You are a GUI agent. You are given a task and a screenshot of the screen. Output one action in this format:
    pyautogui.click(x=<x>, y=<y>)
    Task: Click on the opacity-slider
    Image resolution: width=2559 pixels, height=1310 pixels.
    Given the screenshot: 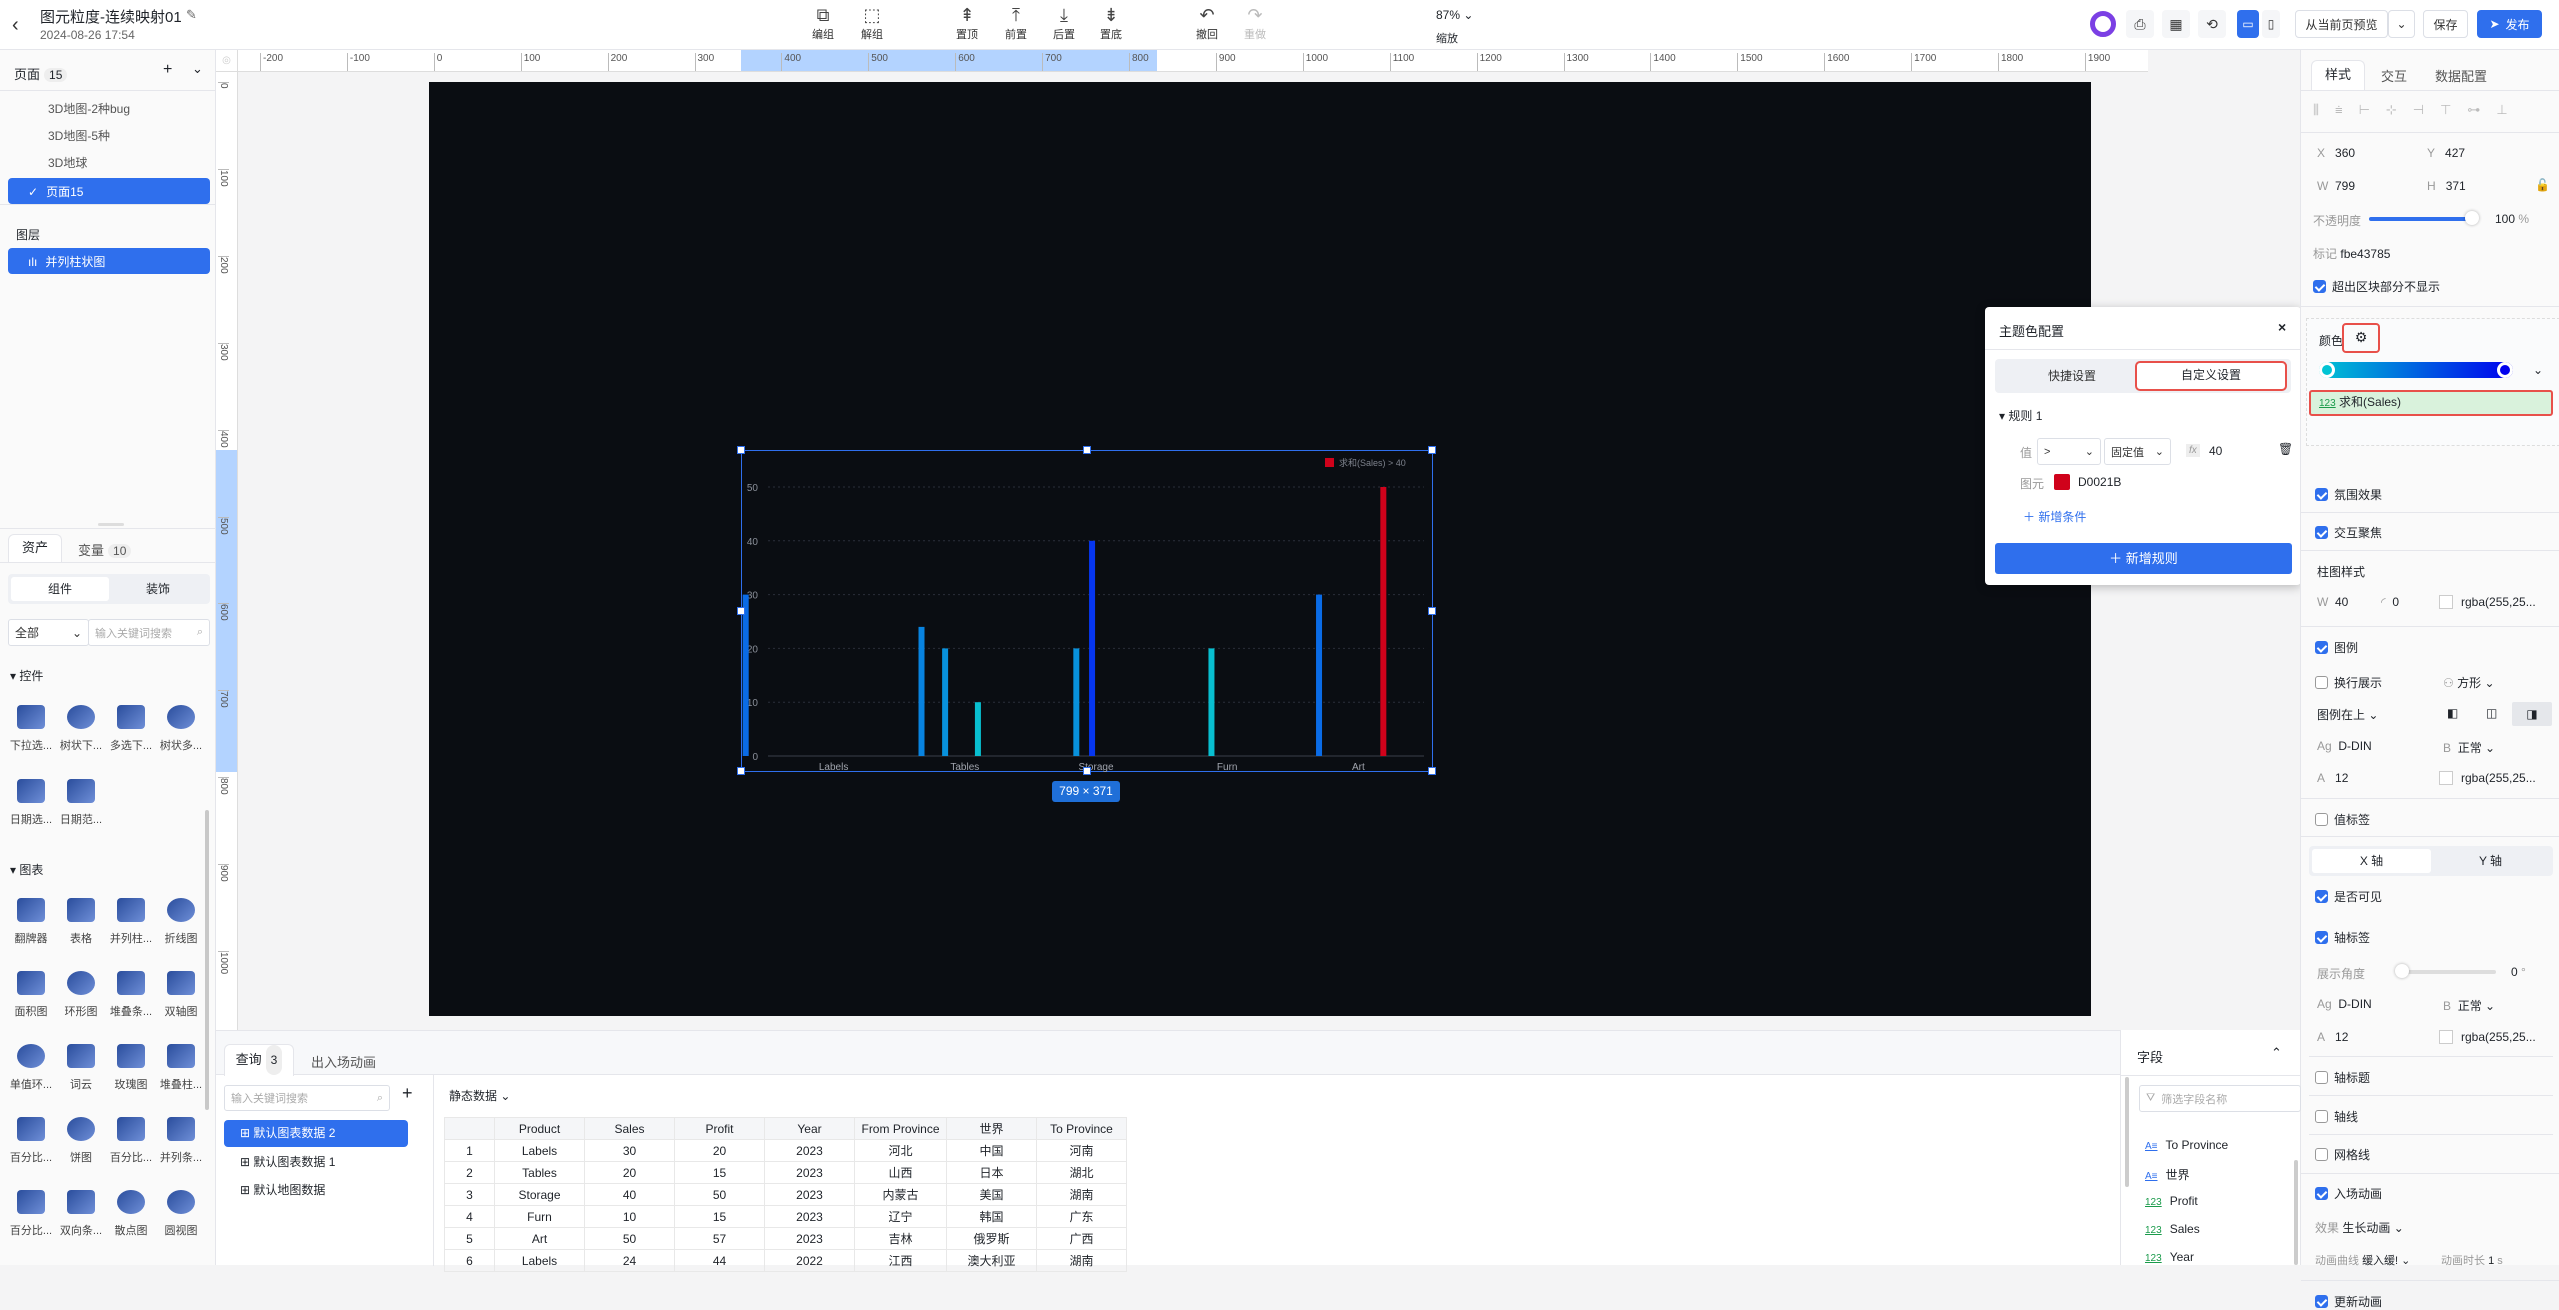 What is the action you would take?
    pyautogui.click(x=2419, y=219)
    